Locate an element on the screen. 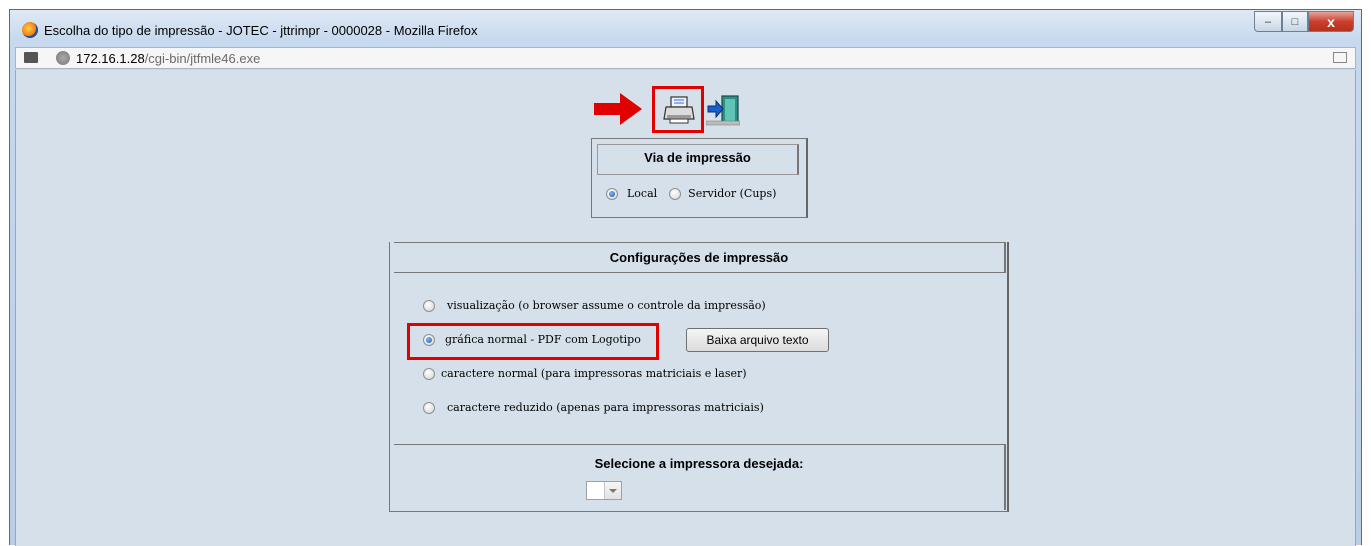  baixa-arquivo-texto-button: Baixa arquivo texto is located at coordinates (757, 340).